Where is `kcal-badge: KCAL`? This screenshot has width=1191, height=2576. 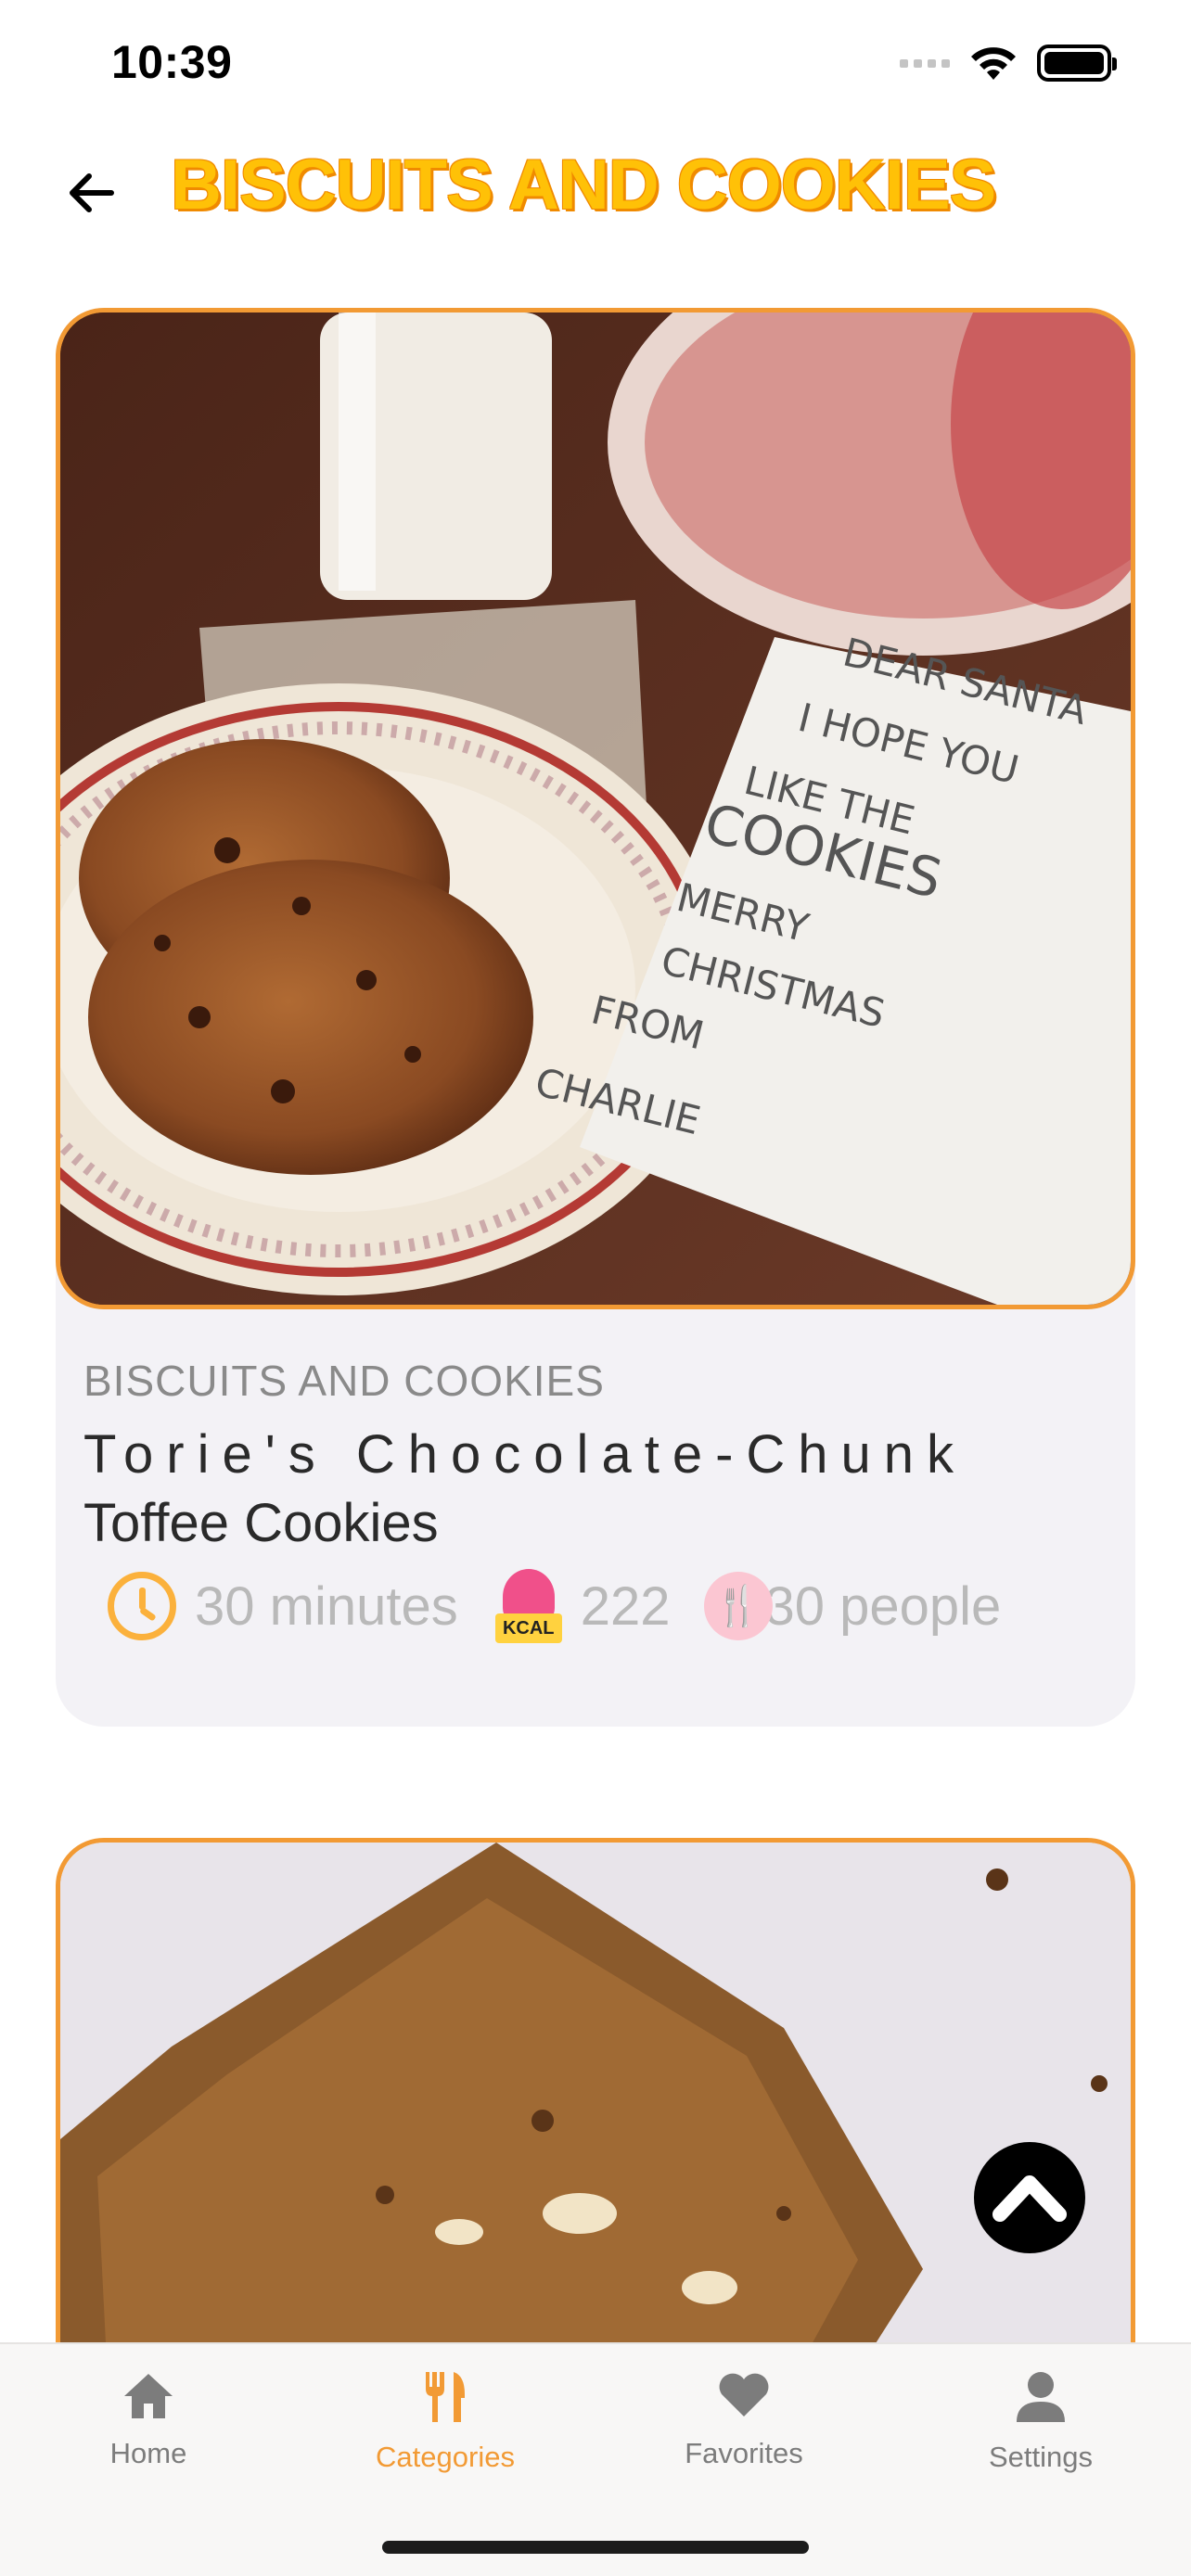 kcal-badge: KCAL is located at coordinates (528, 1628).